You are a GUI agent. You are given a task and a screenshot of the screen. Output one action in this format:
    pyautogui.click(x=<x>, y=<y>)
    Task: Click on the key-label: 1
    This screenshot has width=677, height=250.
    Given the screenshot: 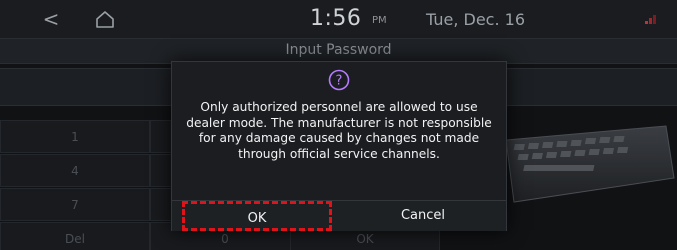 What is the action you would take?
    pyautogui.click(x=75, y=137)
    